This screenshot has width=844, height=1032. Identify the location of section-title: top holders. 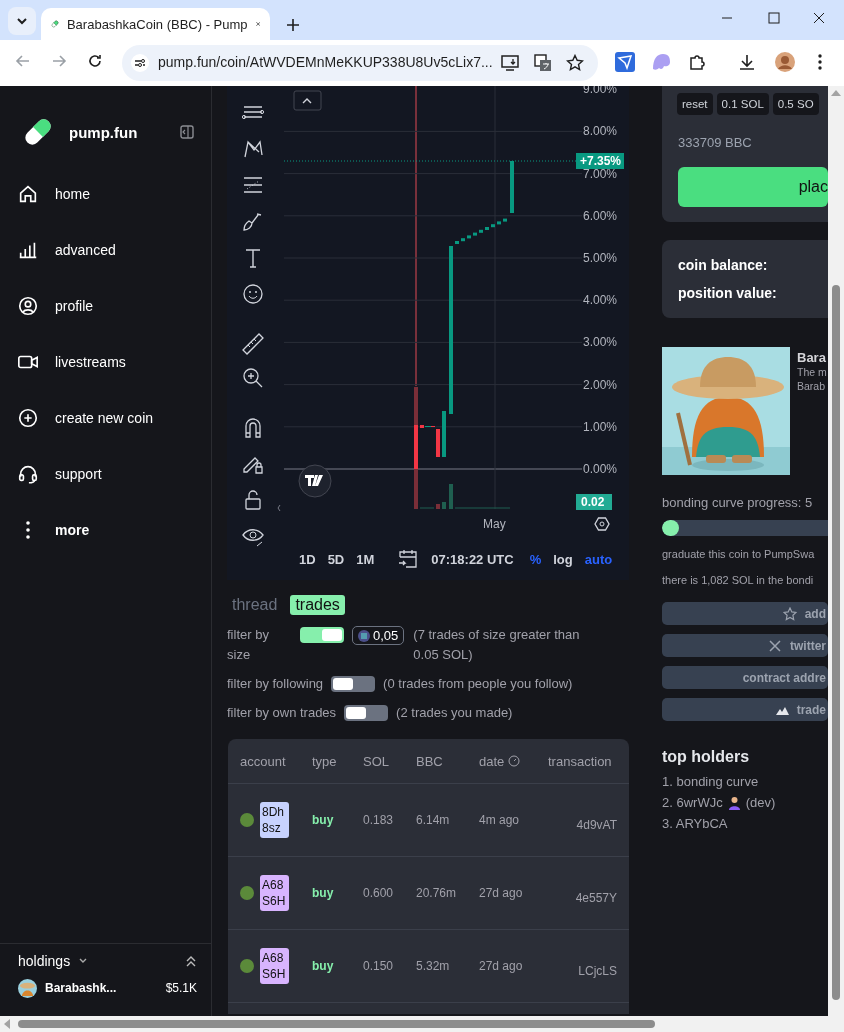
(706, 757).